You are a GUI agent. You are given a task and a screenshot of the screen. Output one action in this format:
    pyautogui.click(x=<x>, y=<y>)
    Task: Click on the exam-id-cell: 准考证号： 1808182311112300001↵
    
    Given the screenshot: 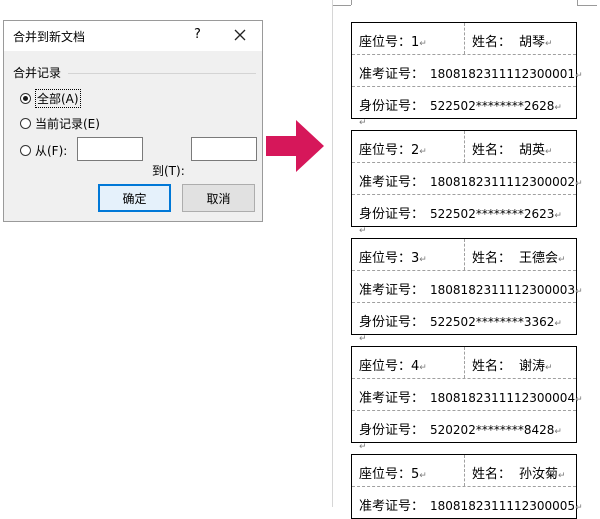 What is the action you would take?
    pyautogui.click(x=471, y=72)
    